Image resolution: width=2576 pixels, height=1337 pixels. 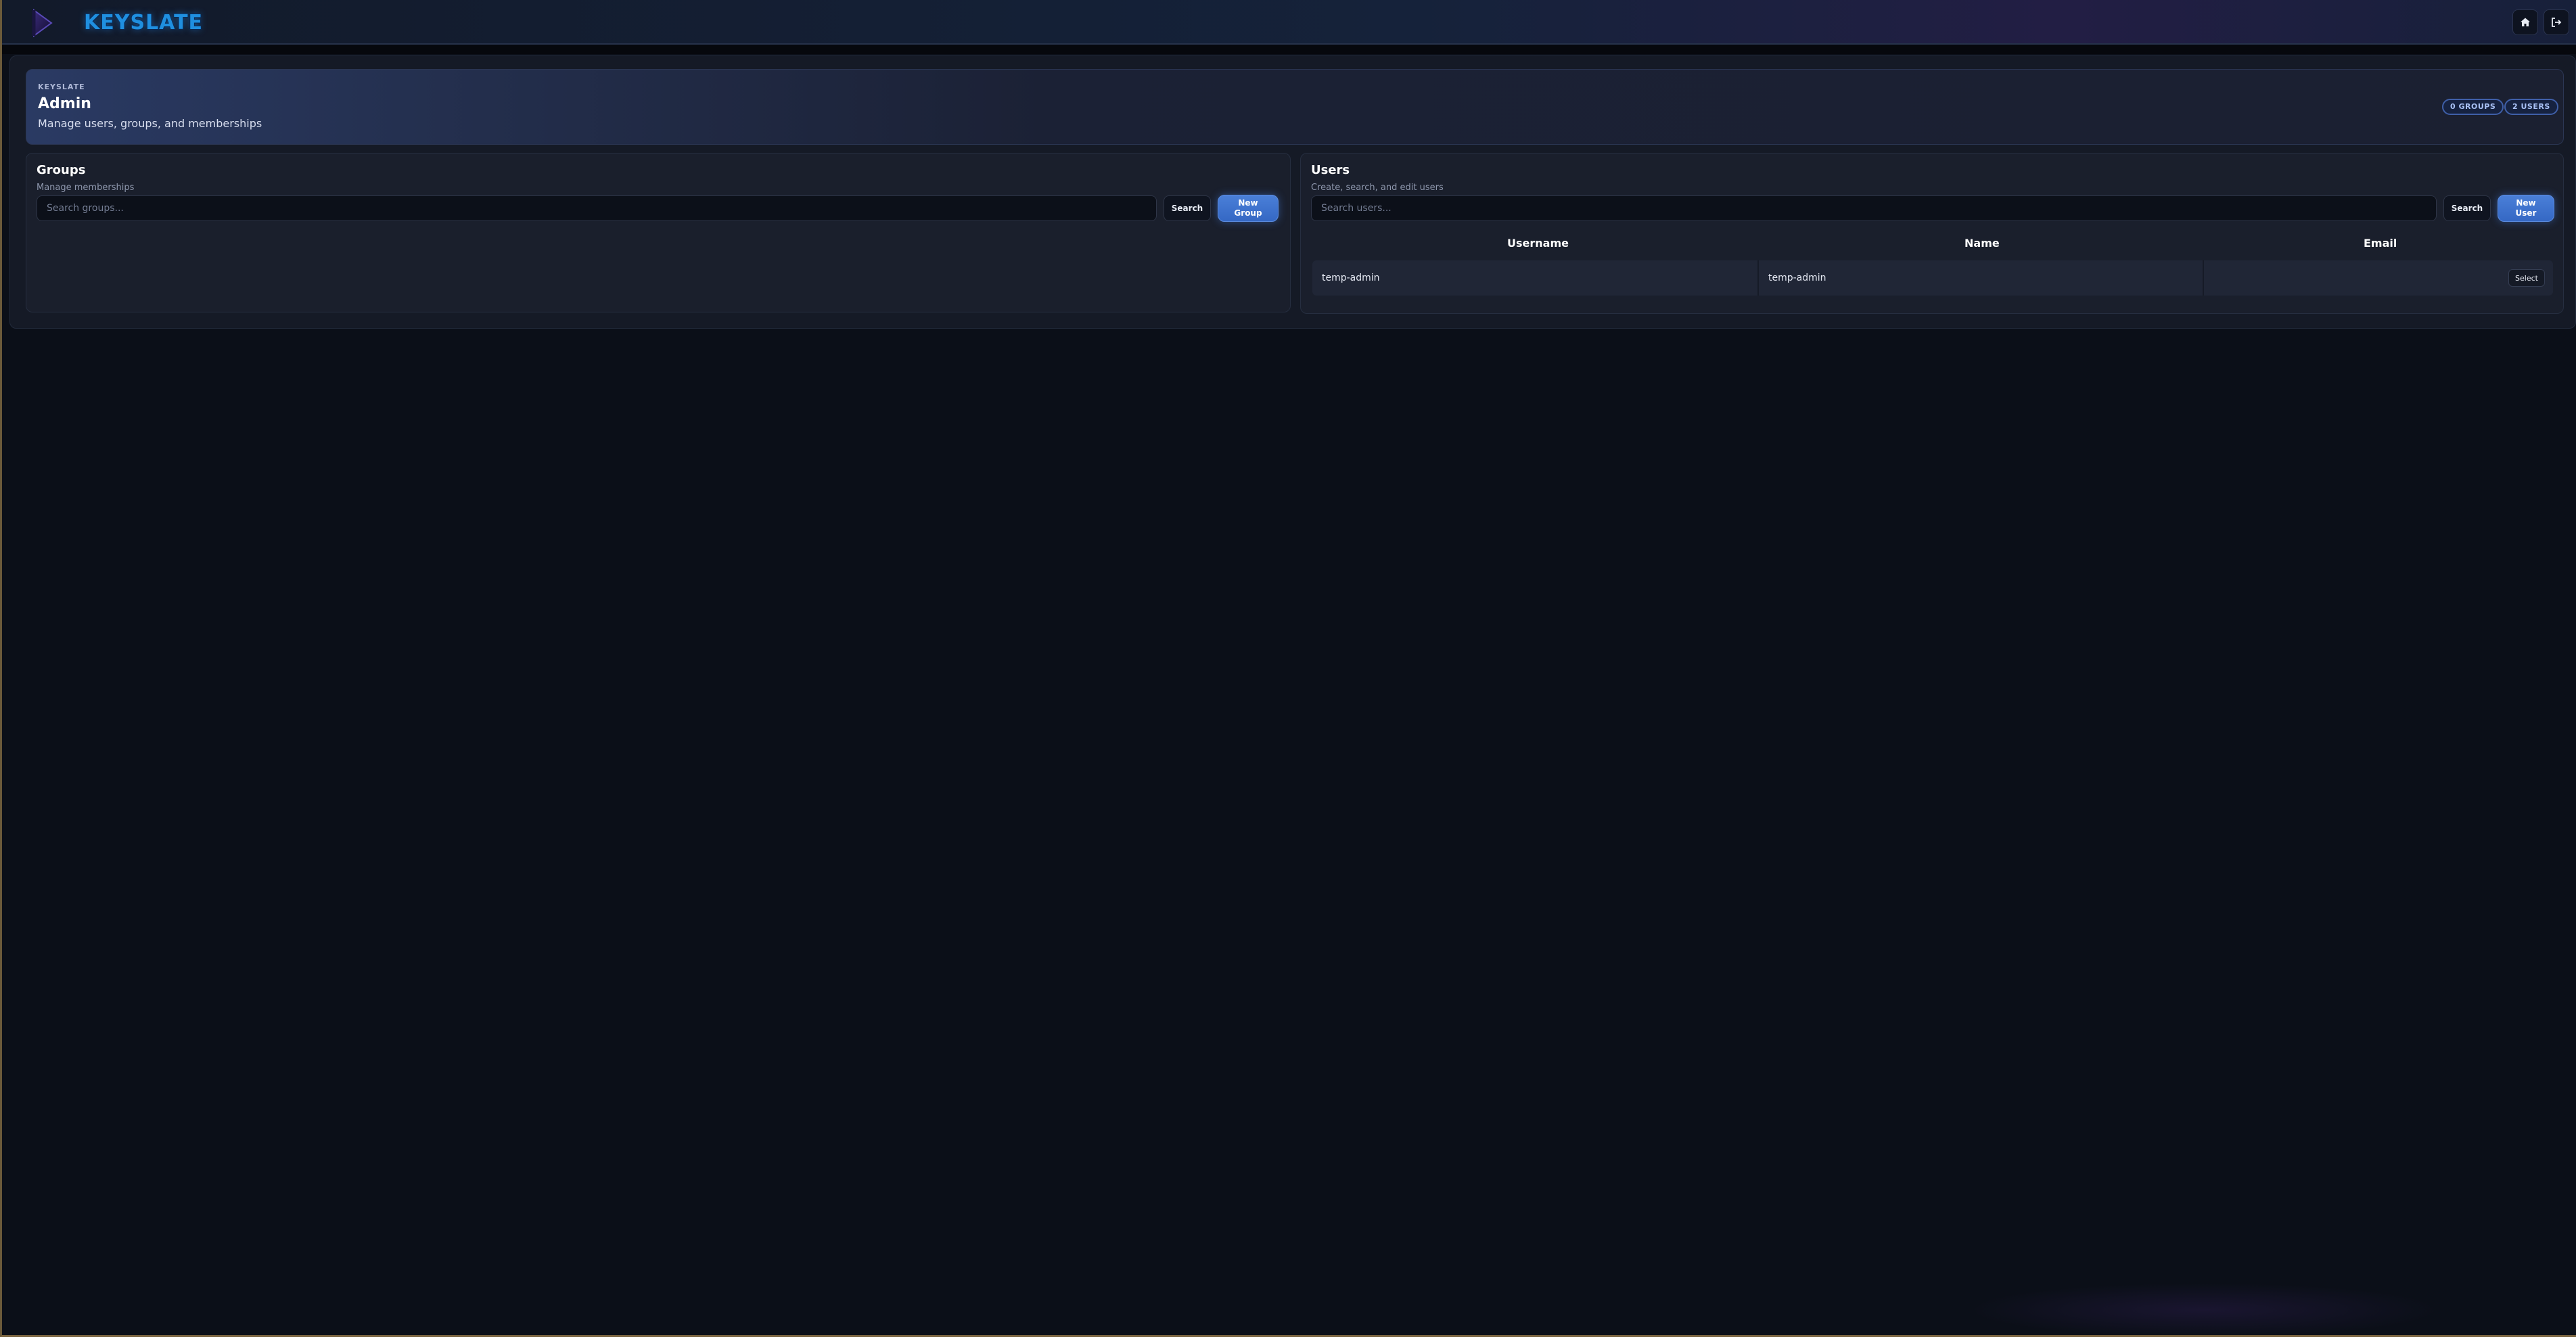 What do you see at coordinates (1351, 278) in the screenshot?
I see `cell-username: temp-admin` at bounding box center [1351, 278].